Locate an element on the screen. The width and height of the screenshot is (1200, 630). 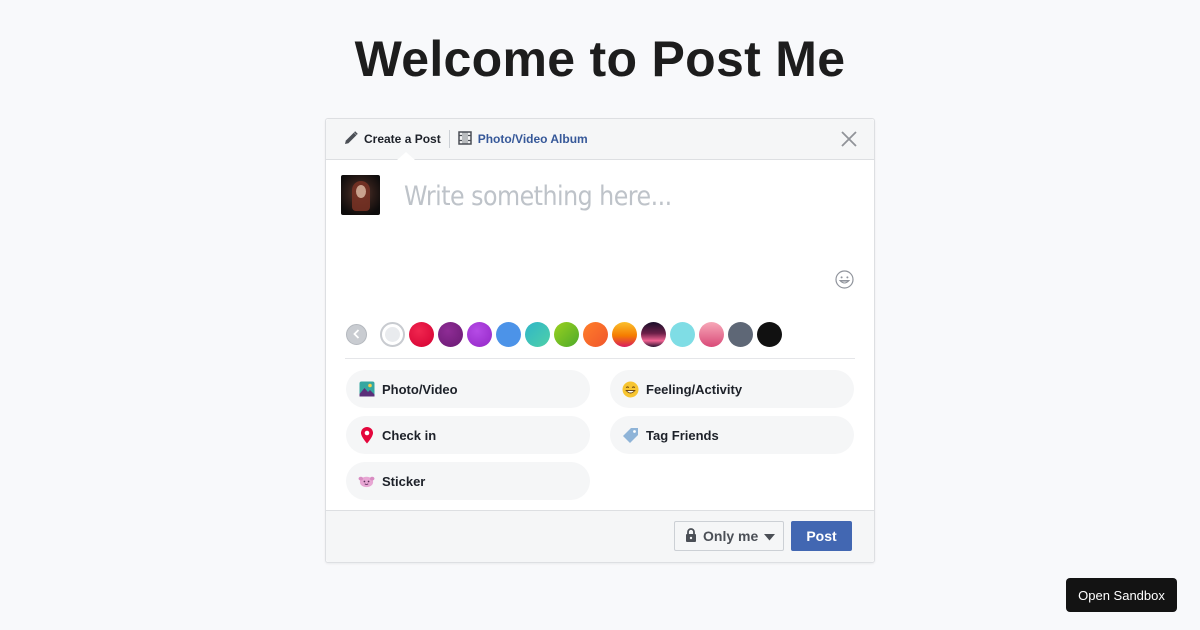
color-swatch-teal is located at coordinates (537, 334).